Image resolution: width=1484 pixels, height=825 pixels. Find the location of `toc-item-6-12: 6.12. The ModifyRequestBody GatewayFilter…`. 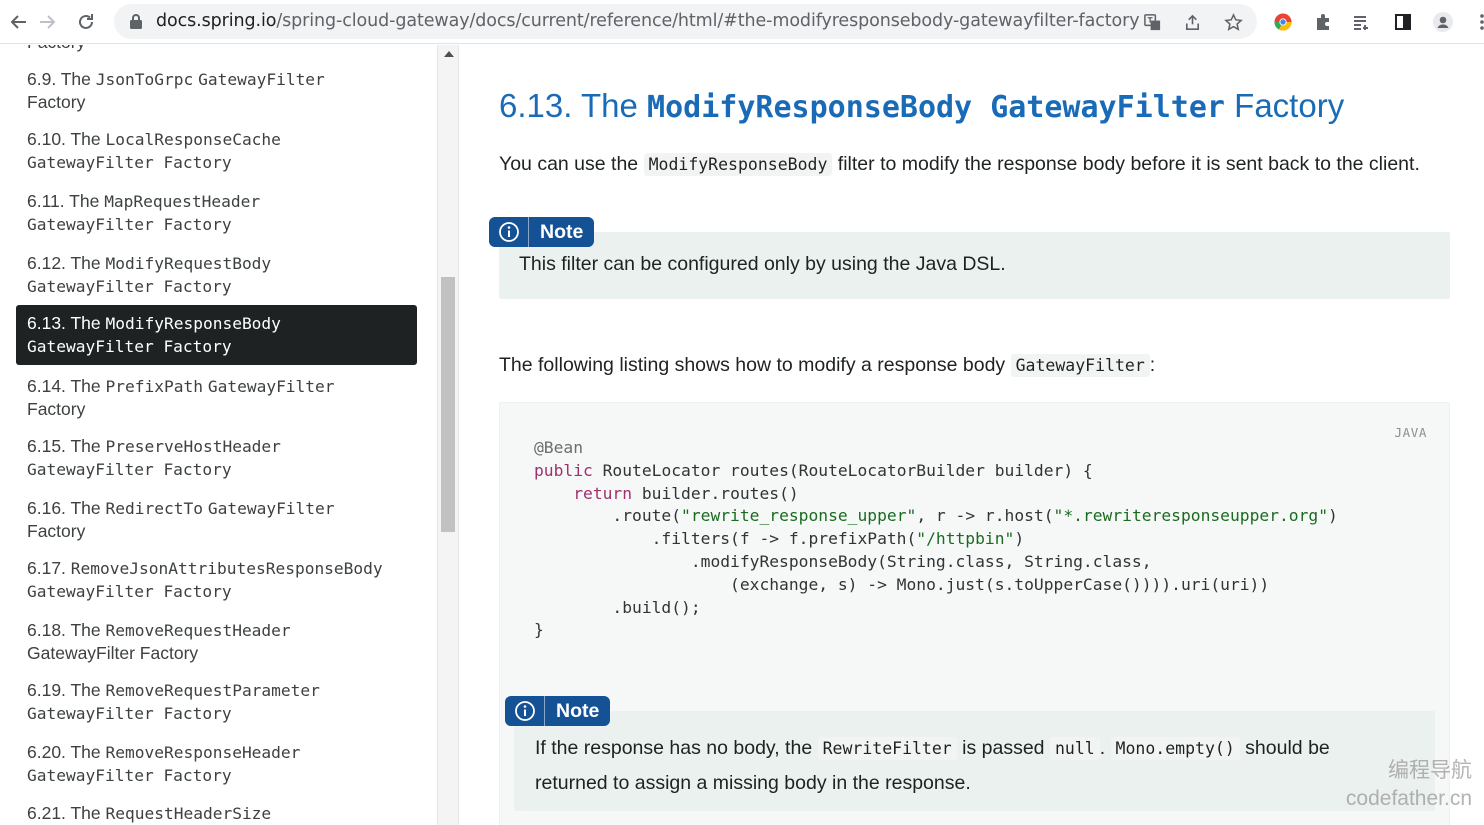

toc-item-6-12: 6.12. The ModifyRequestBody GatewayFilter… is located at coordinates (216, 275).